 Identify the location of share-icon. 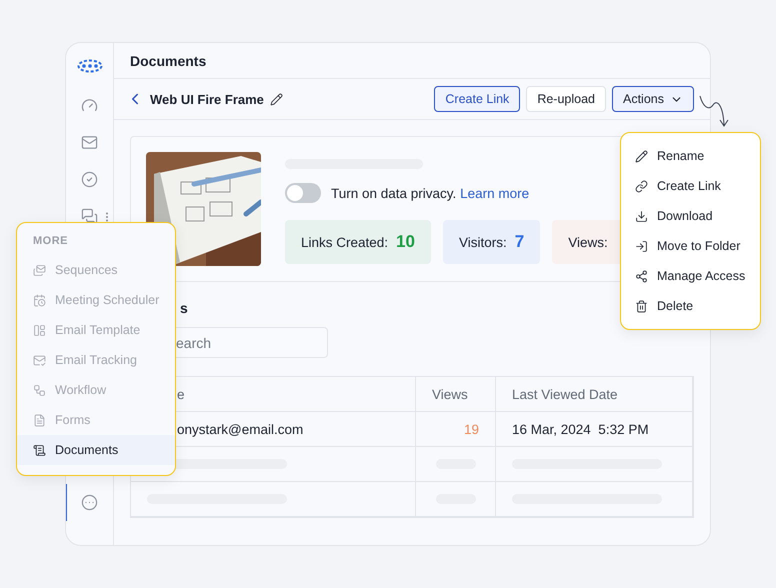
(641, 276).